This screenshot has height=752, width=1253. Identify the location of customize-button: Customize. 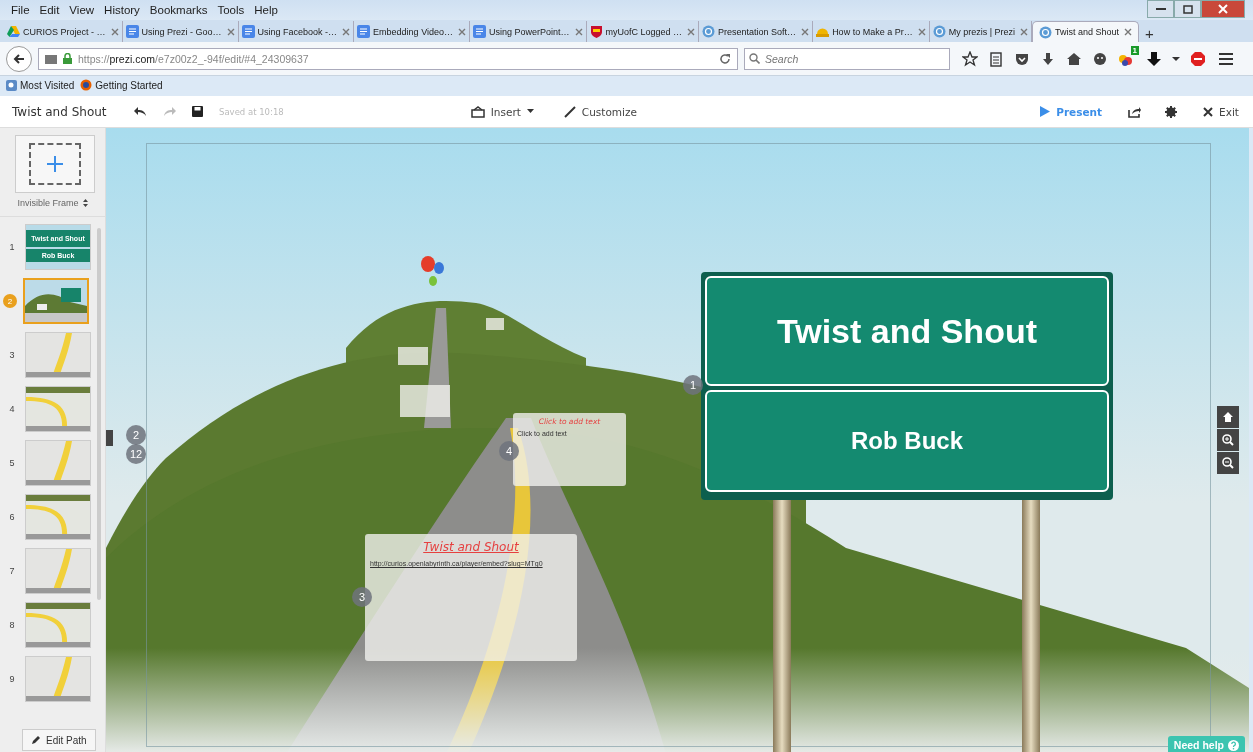
(600, 111).